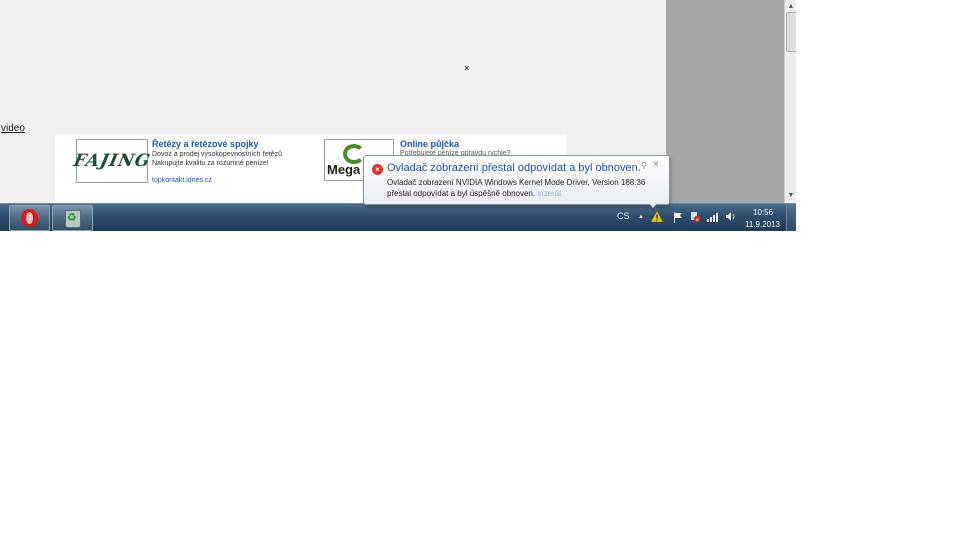 The height and width of the screenshot is (539, 960). I want to click on clock-date: 11.9.2013, so click(762, 224).